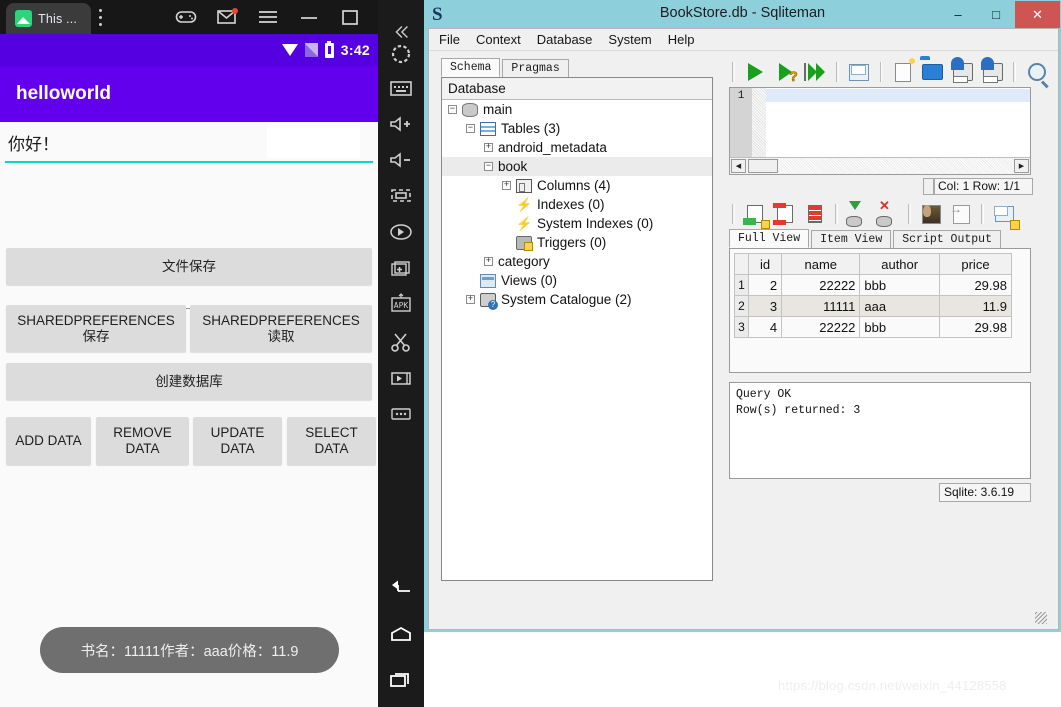 The image size is (1061, 707). What do you see at coordinates (931, 214) in the screenshot?
I see `view-blob-icon` at bounding box center [931, 214].